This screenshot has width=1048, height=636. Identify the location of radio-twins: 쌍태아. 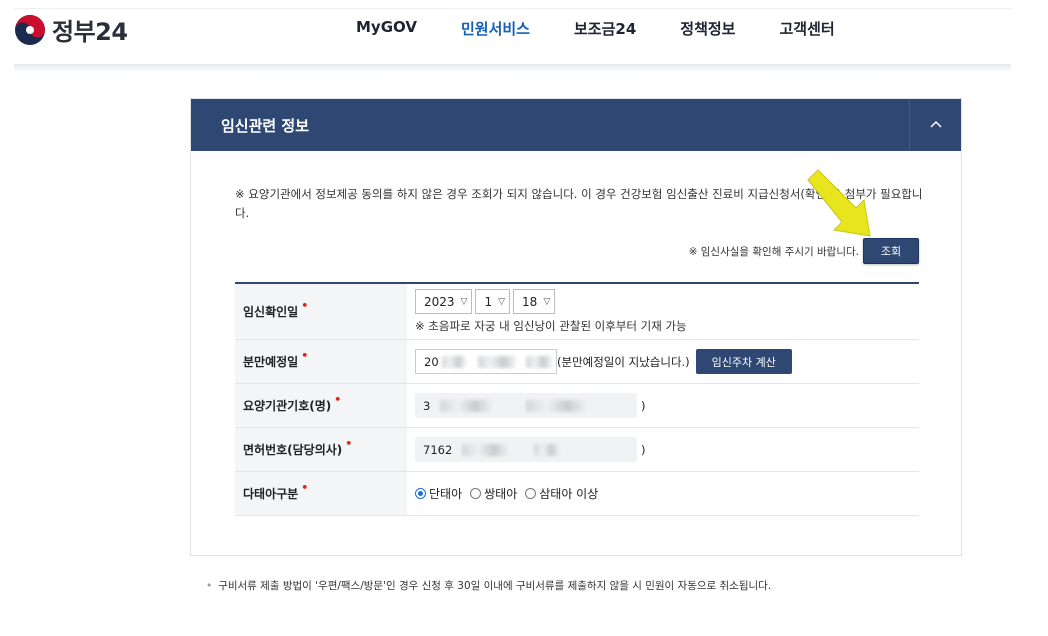
(493, 493).